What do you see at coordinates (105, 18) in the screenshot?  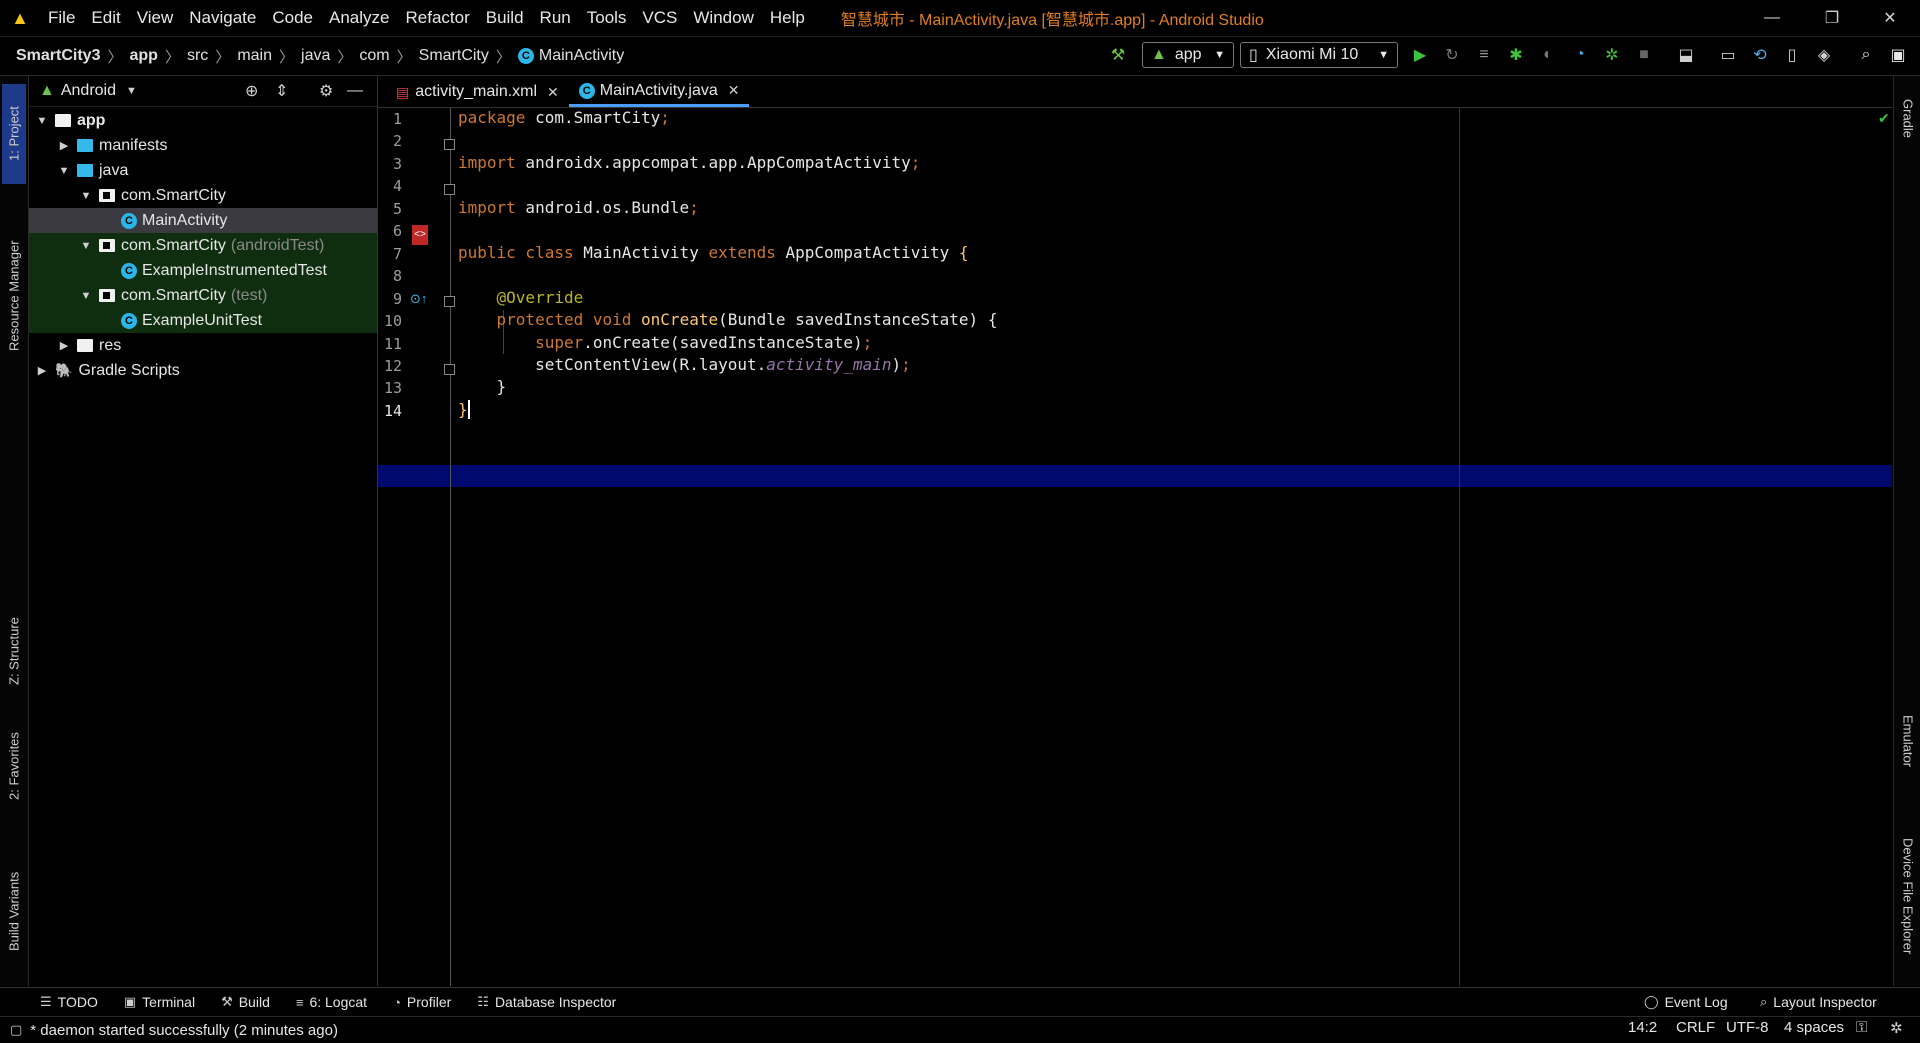 I see `menu-edit: Edit` at bounding box center [105, 18].